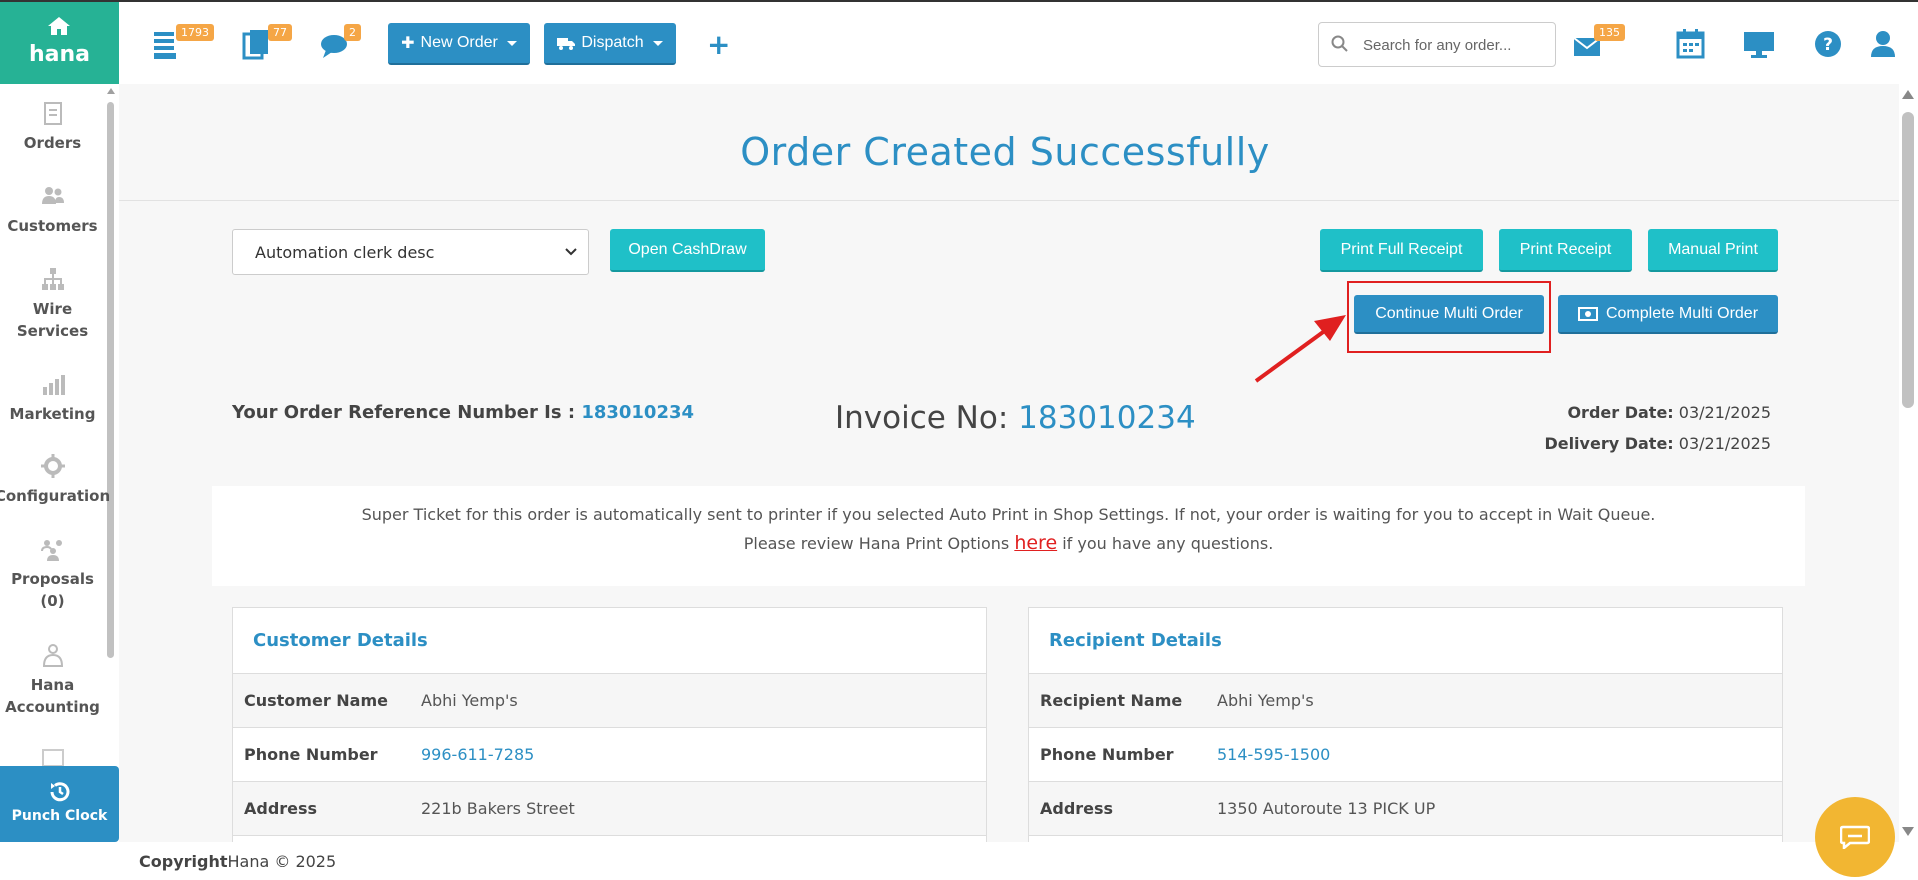  Describe the element at coordinates (610, 44) in the screenshot. I see `dispatch-button: Dispatch` at that location.